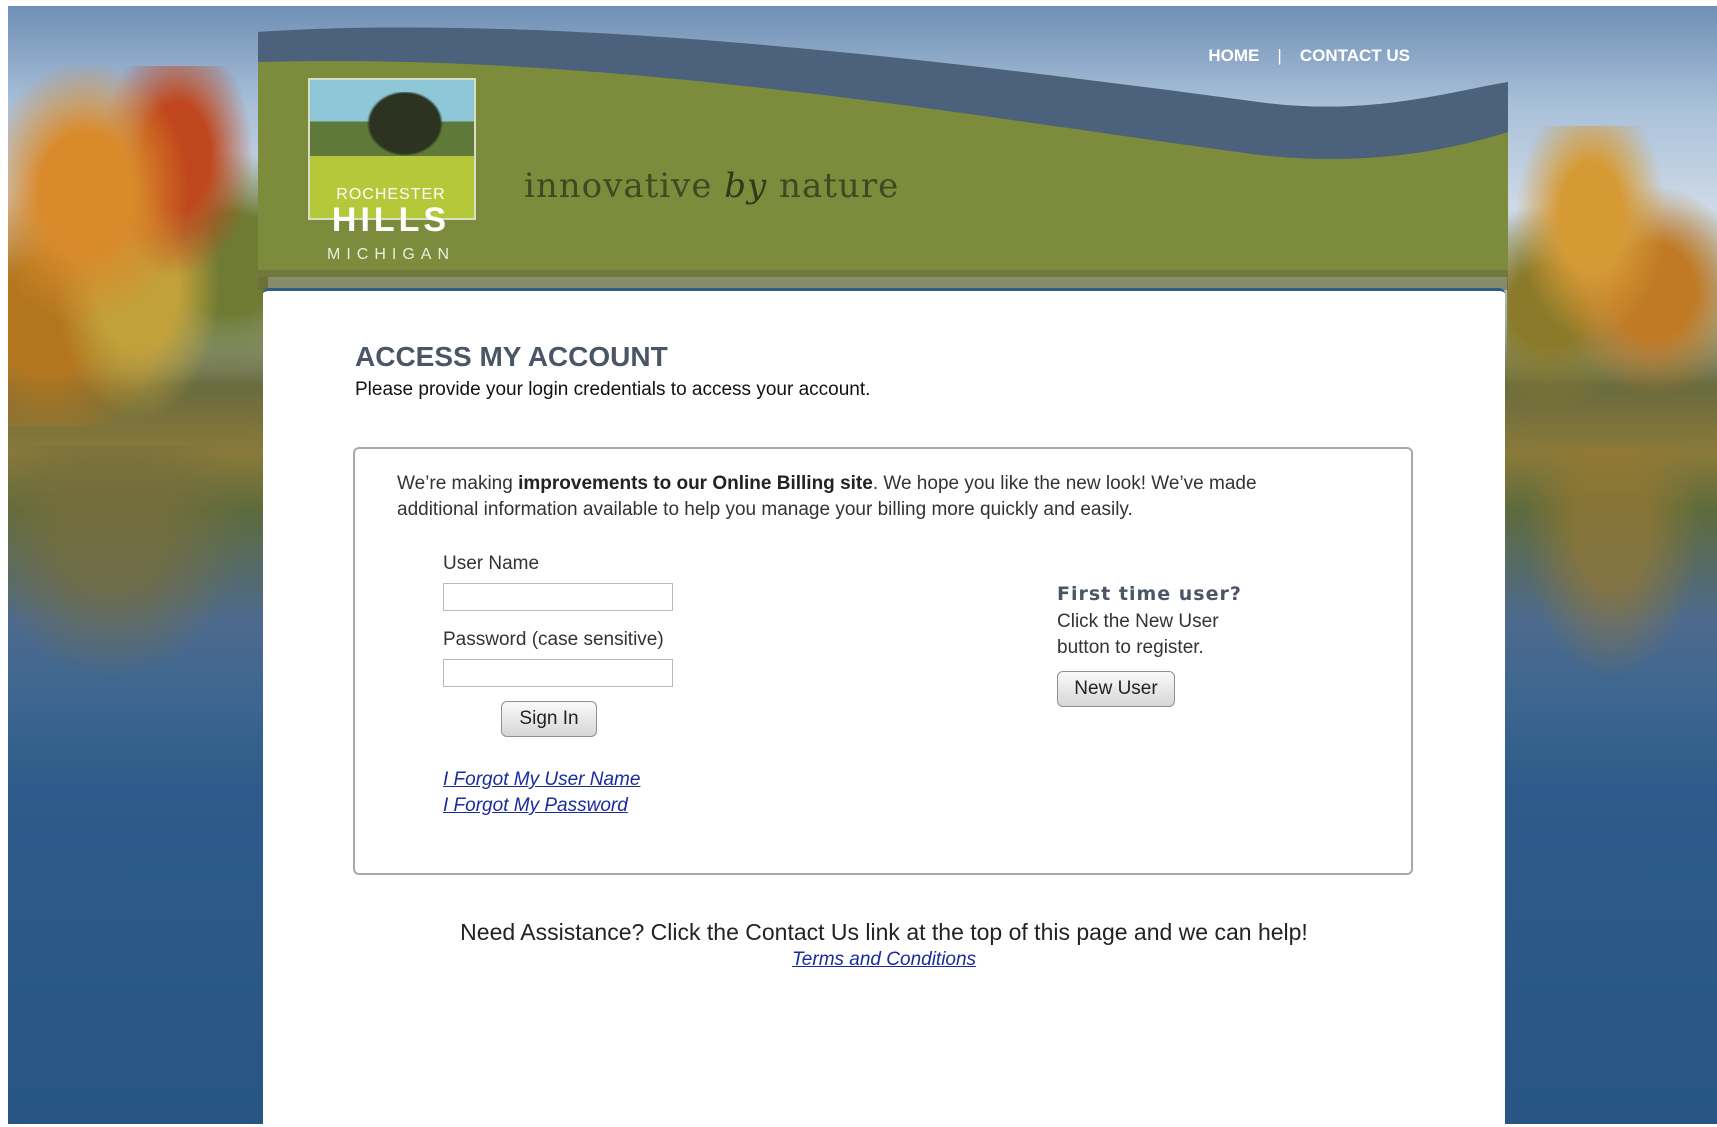 This screenshot has height=1127, width=1717. Describe the element at coordinates (138, 576) in the screenshot. I see `lake-reflection-left` at that location.